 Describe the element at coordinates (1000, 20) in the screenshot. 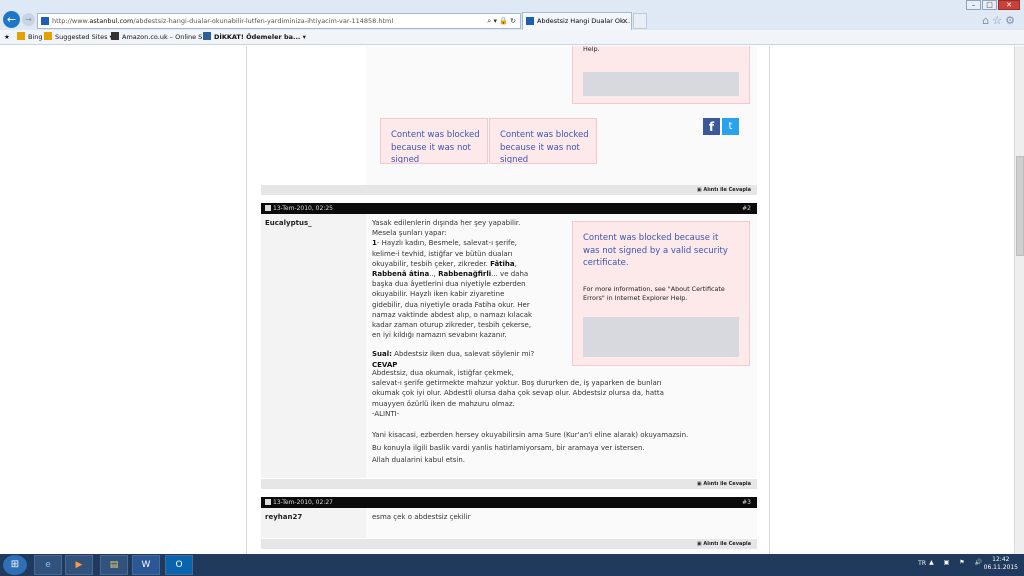

I see `browser-tool-icons: ⌂☆⚙` at that location.